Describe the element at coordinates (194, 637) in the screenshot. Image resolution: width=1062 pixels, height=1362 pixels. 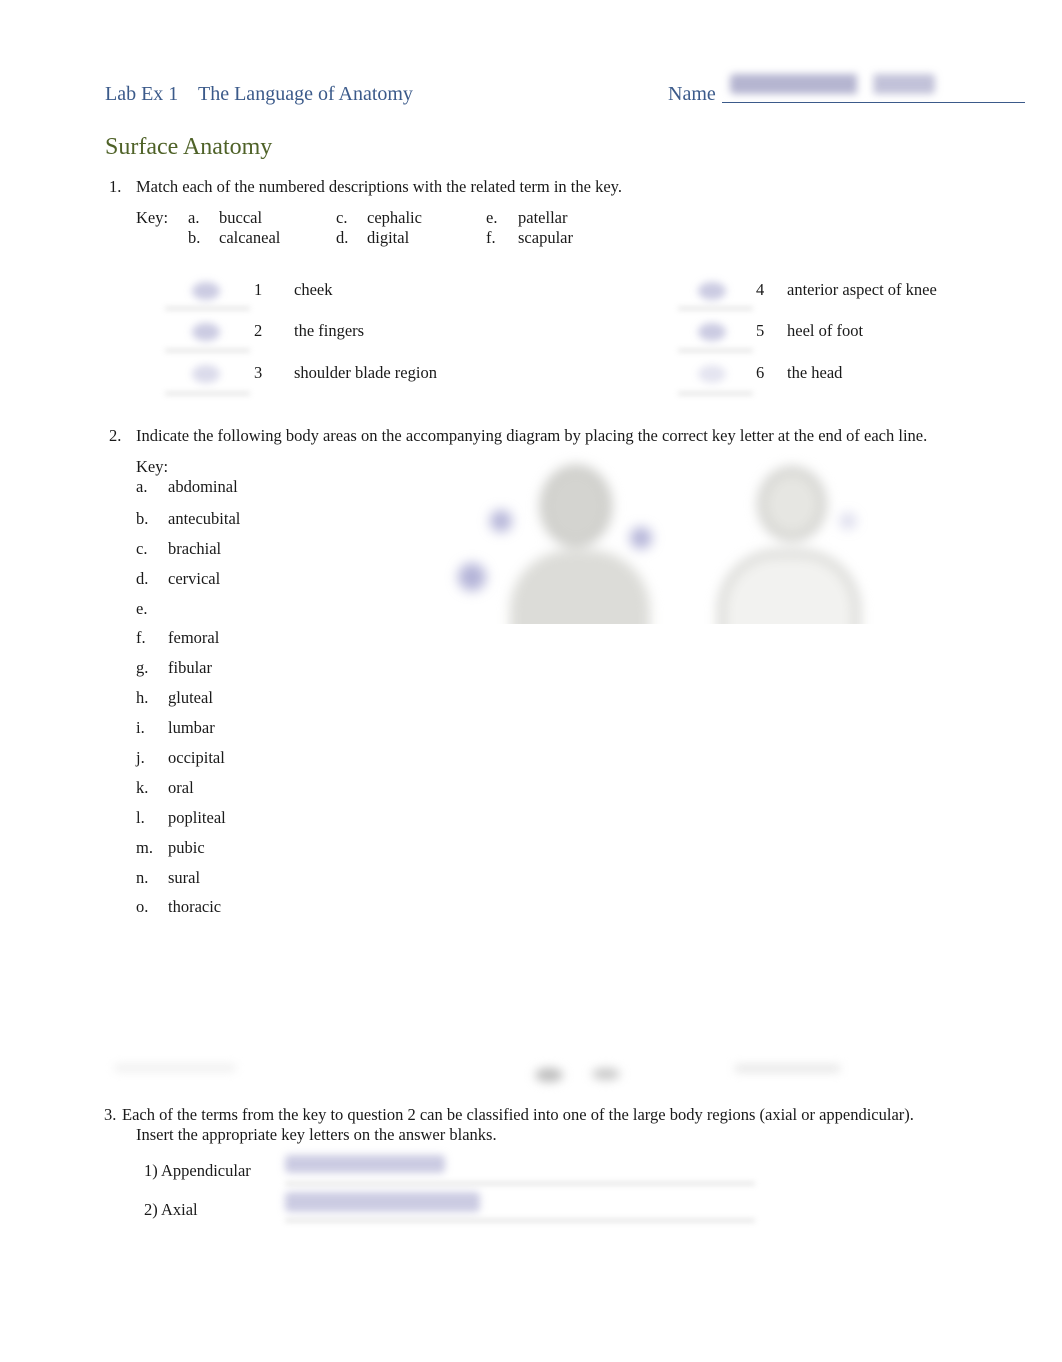
I see `key-term: femoral` at that location.